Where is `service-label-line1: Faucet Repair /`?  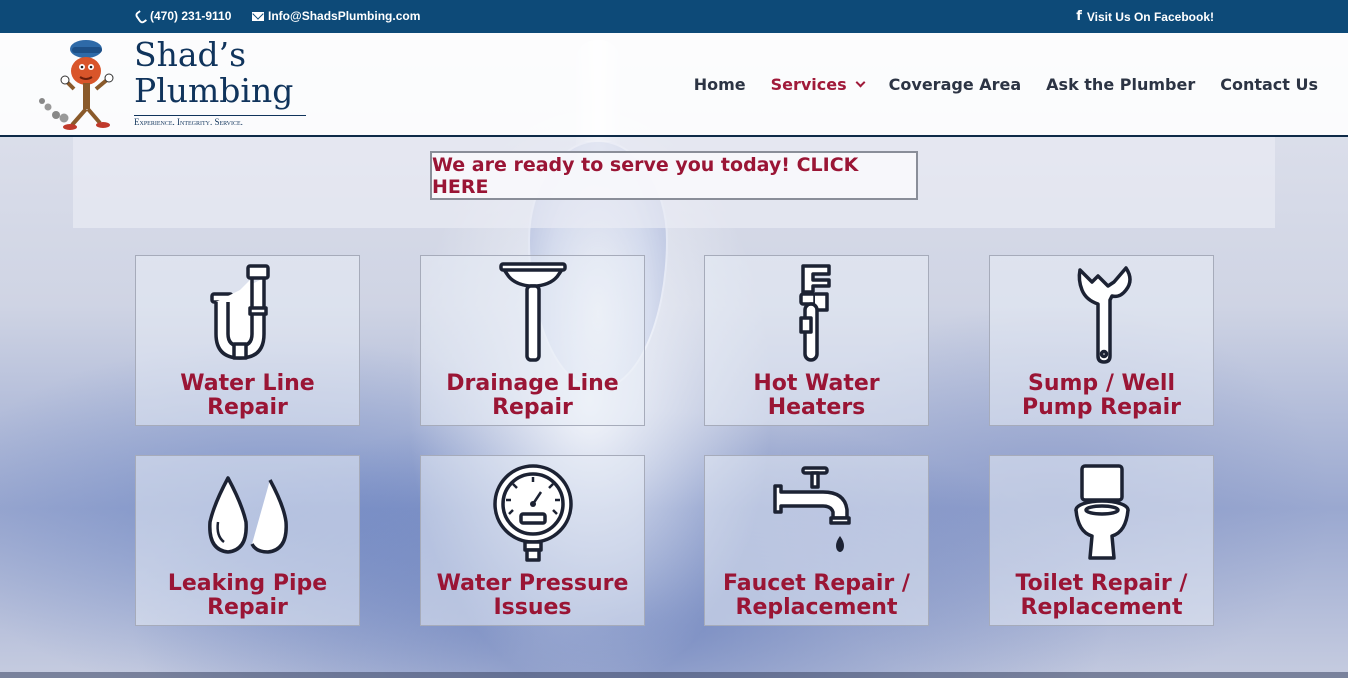
service-label-line1: Faucet Repair / is located at coordinates (816, 584).